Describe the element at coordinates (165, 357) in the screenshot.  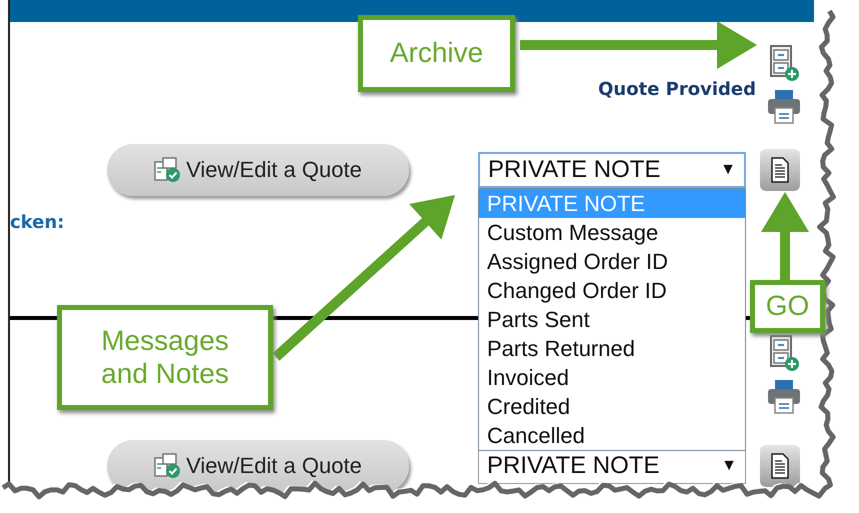
I see `callout-text: Messages and Notes` at that location.